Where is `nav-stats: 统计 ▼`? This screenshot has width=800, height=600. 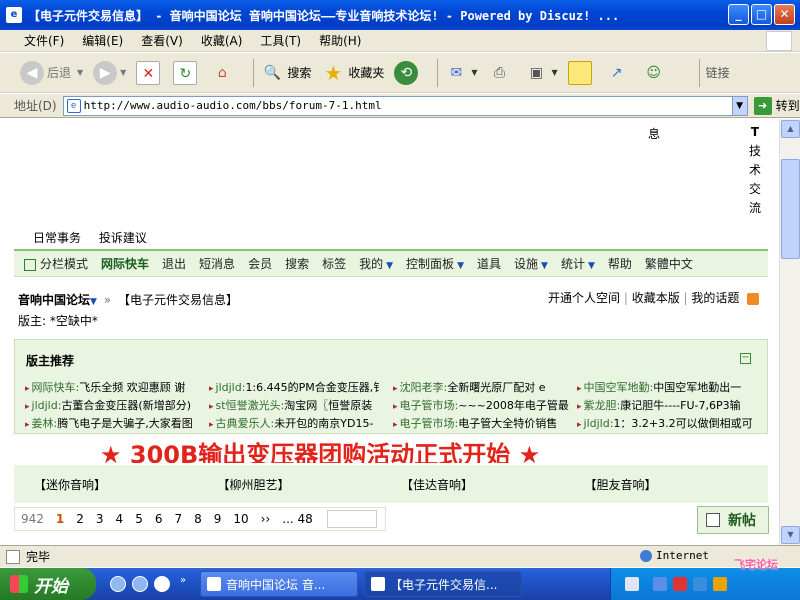 nav-stats: 统计 ▼ is located at coordinates (578, 263).